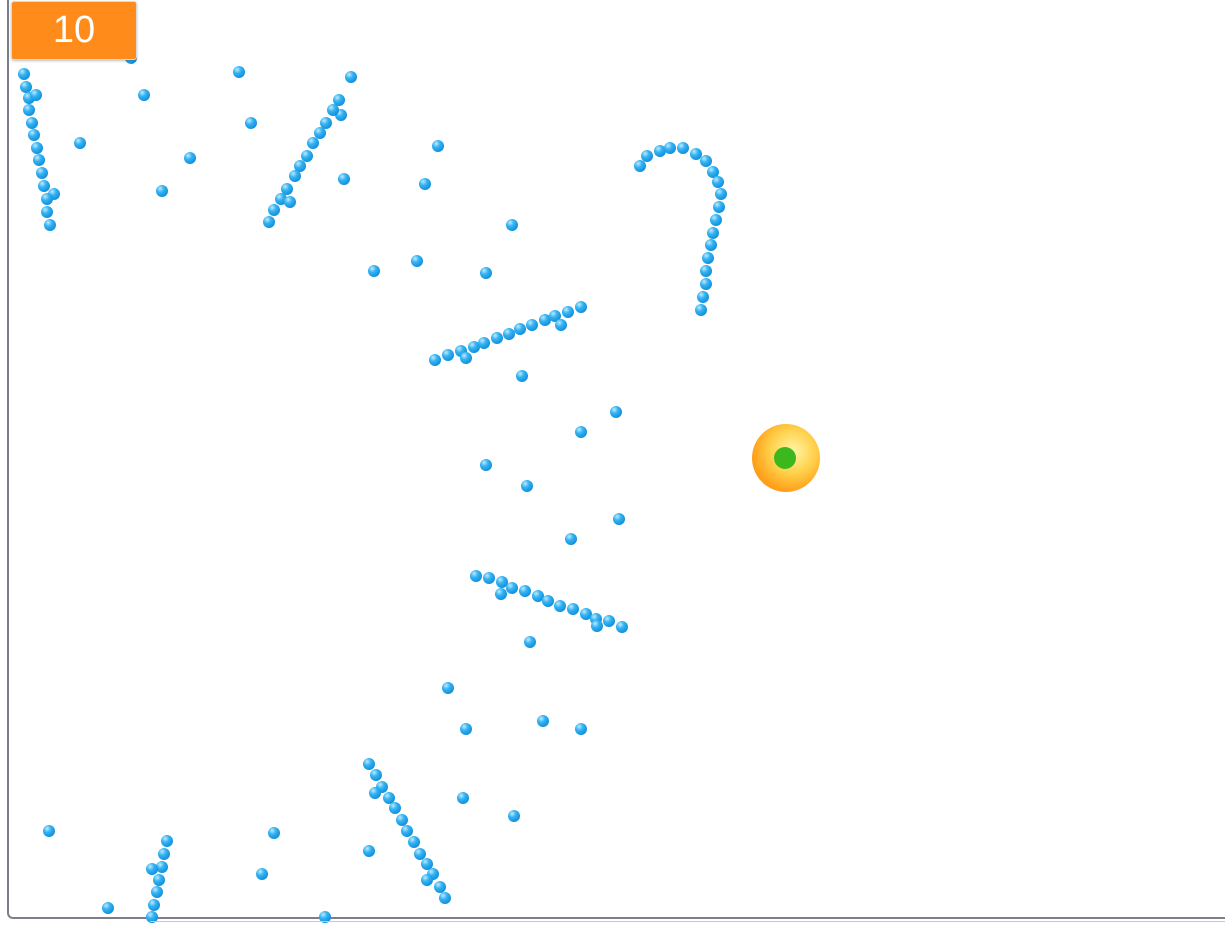 Image resolution: width=1225 pixels, height=925 pixels. What do you see at coordinates (687, 921) in the screenshot?
I see `bottom-divider` at bounding box center [687, 921].